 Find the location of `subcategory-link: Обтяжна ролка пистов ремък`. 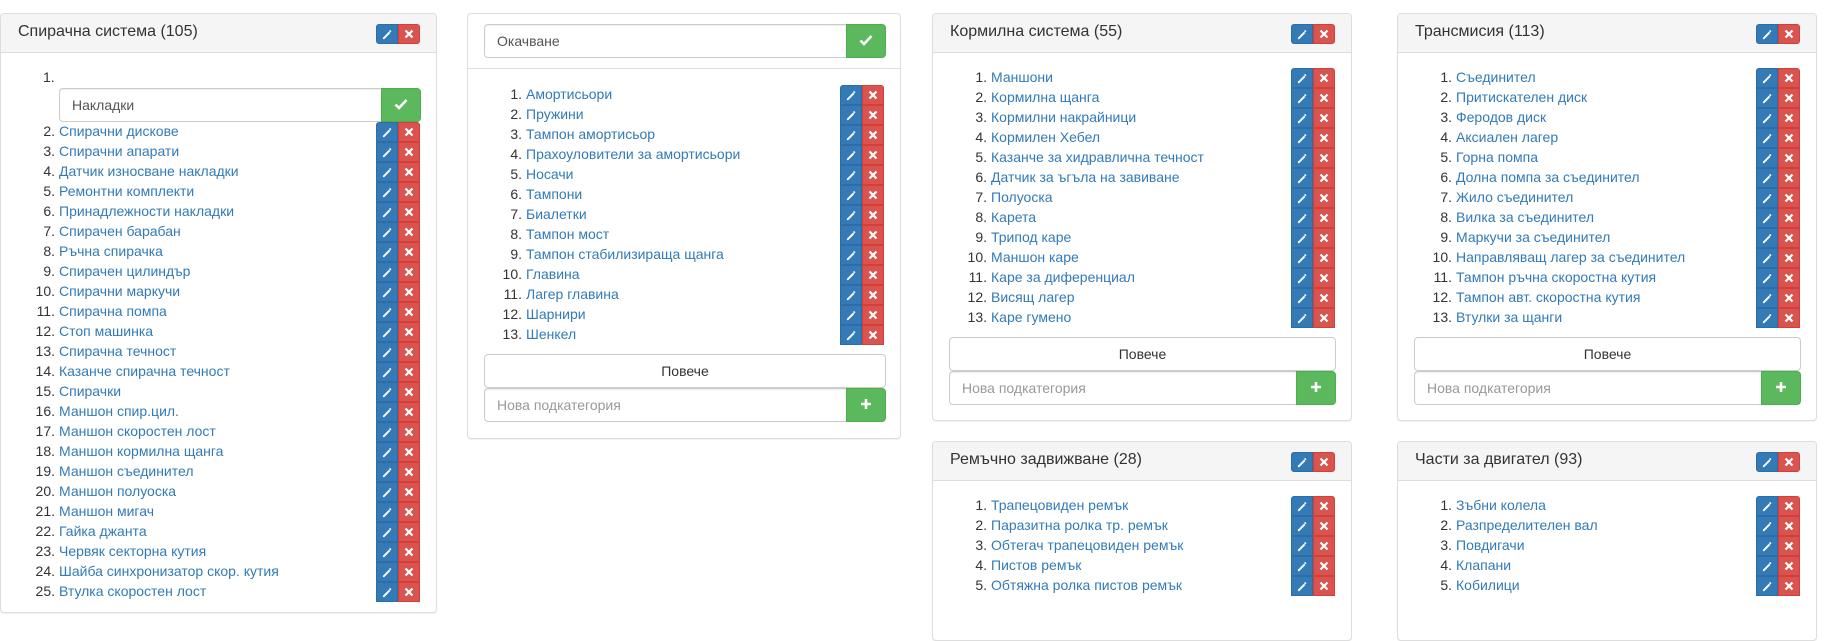

subcategory-link: Обтяжна ролка пистов ремък is located at coordinates (1086, 585).